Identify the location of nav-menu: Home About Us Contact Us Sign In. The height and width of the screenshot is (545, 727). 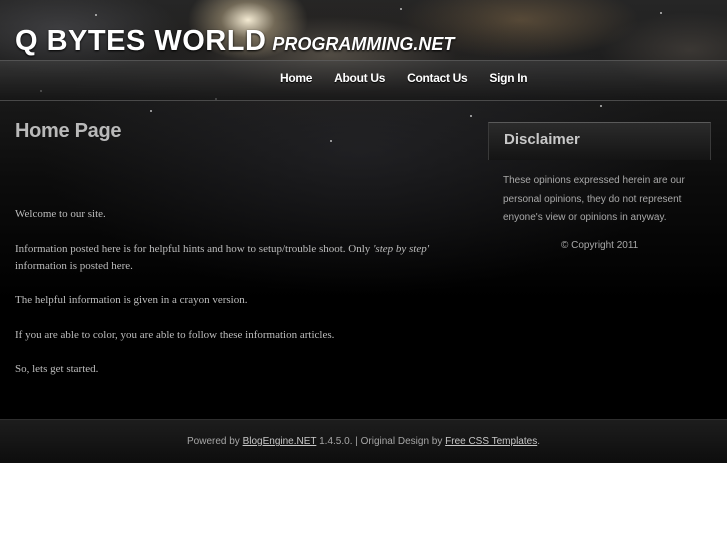
(403, 80).